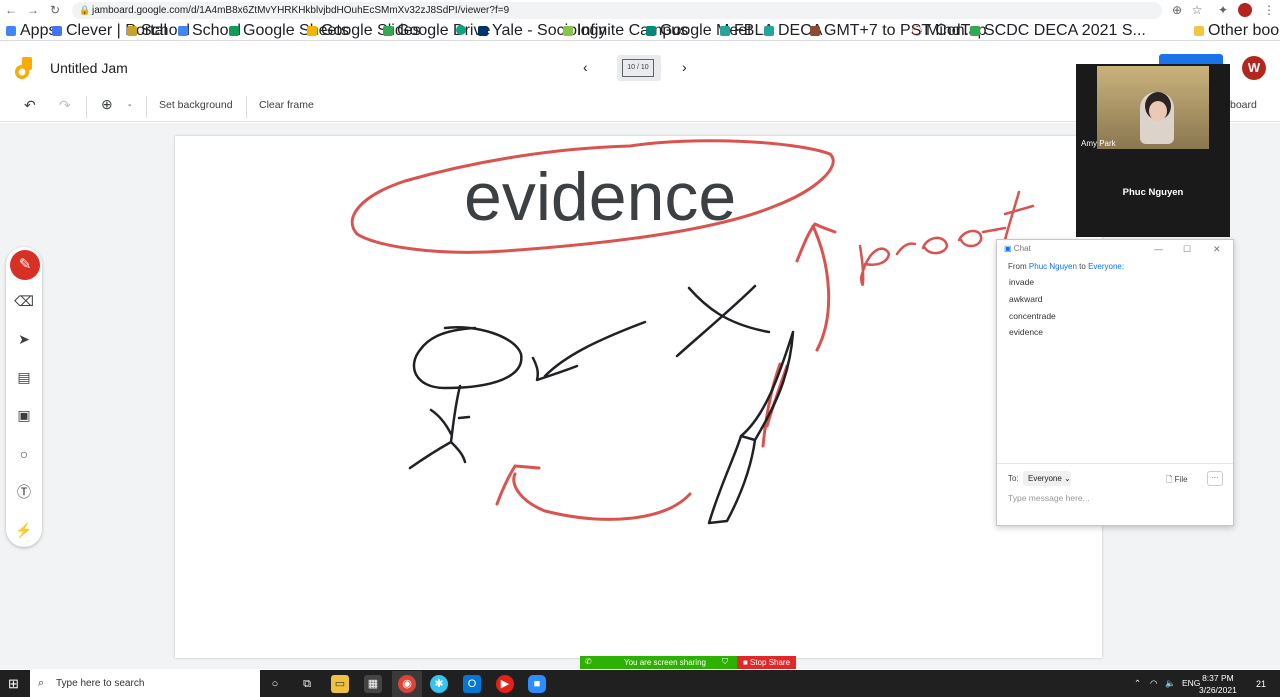 The width and height of the screenshot is (1280, 697). What do you see at coordinates (1098, 143) in the screenshot?
I see `participant-caption: Amy Park` at bounding box center [1098, 143].